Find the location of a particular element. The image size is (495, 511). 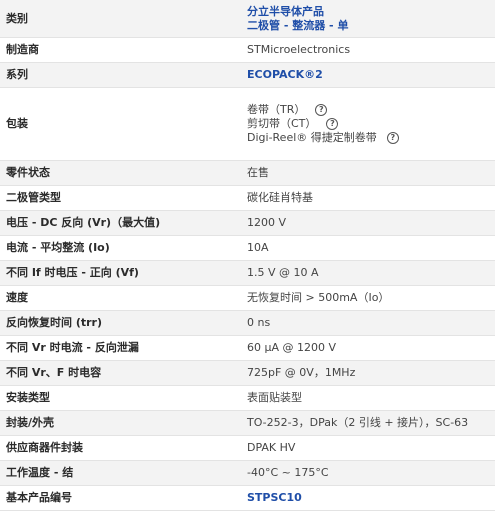

row-value: TO-252-3，DPak（2 引线 + 接片），SC-63 is located at coordinates (368, 423).